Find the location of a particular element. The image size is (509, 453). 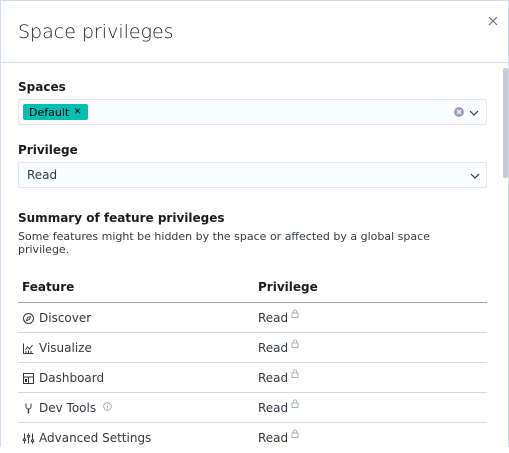

spaces-combobox: Default × is located at coordinates (252, 112).